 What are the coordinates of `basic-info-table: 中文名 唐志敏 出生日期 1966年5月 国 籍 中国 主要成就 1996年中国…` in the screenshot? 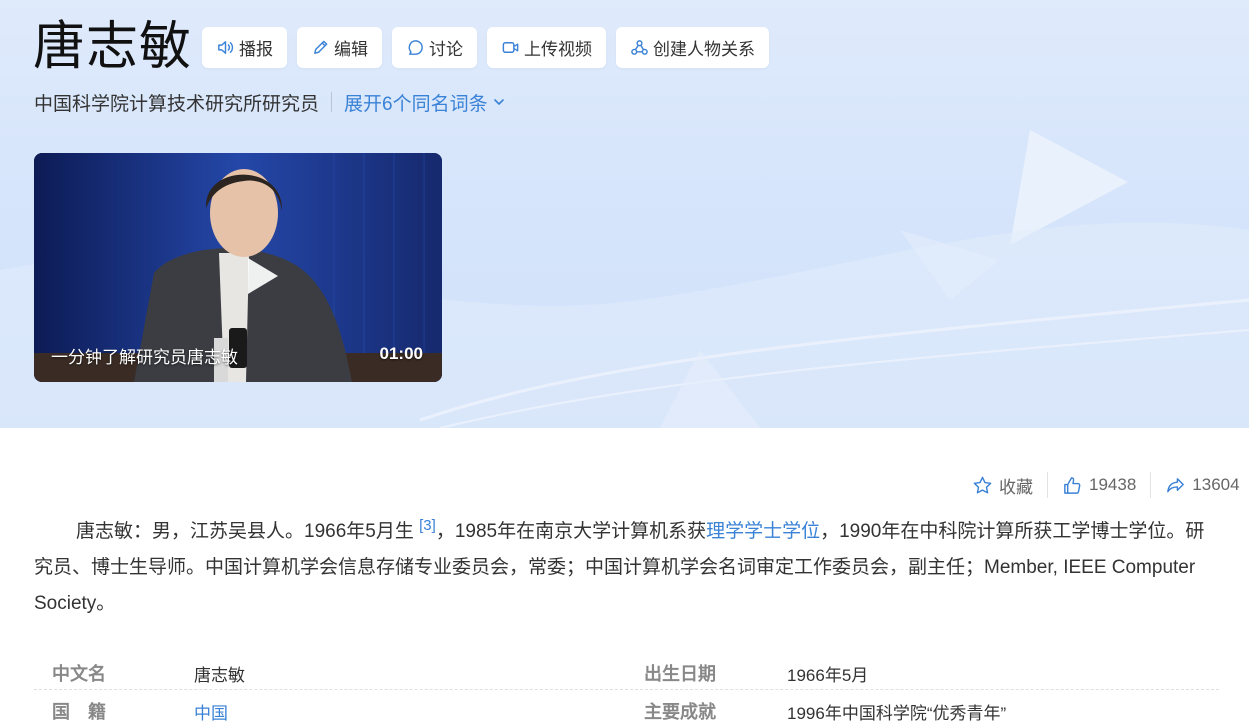 It's located at (626, 690).